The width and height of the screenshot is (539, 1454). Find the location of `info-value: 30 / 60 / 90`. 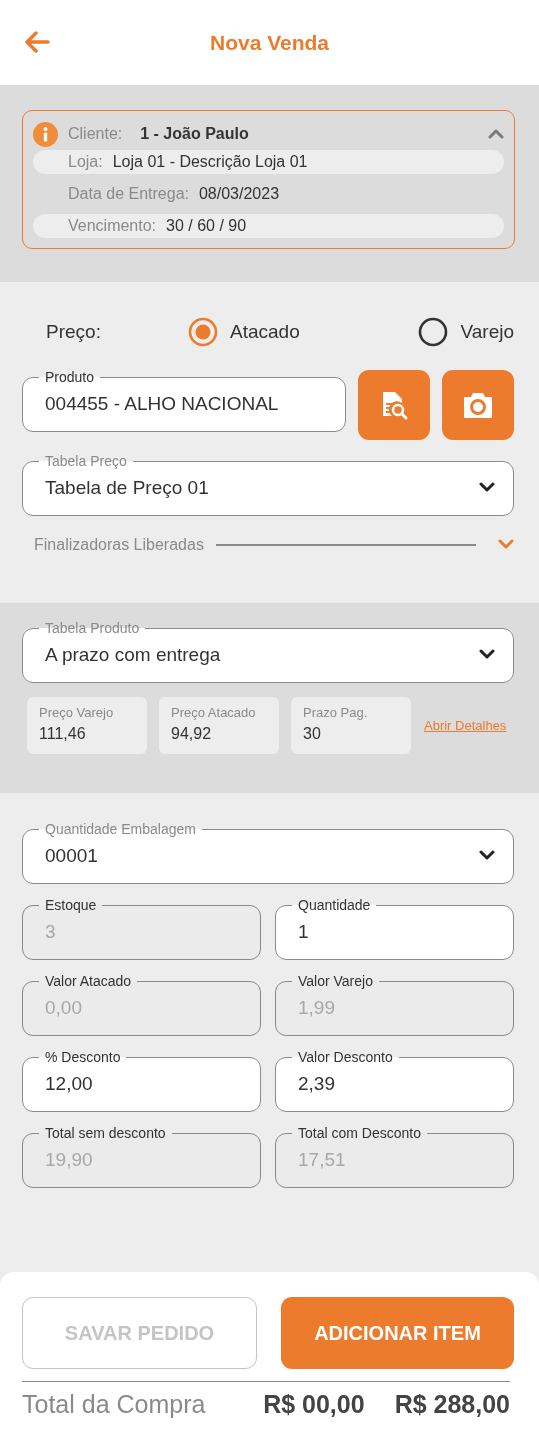

info-value: 30 / 60 / 90 is located at coordinates (206, 226).